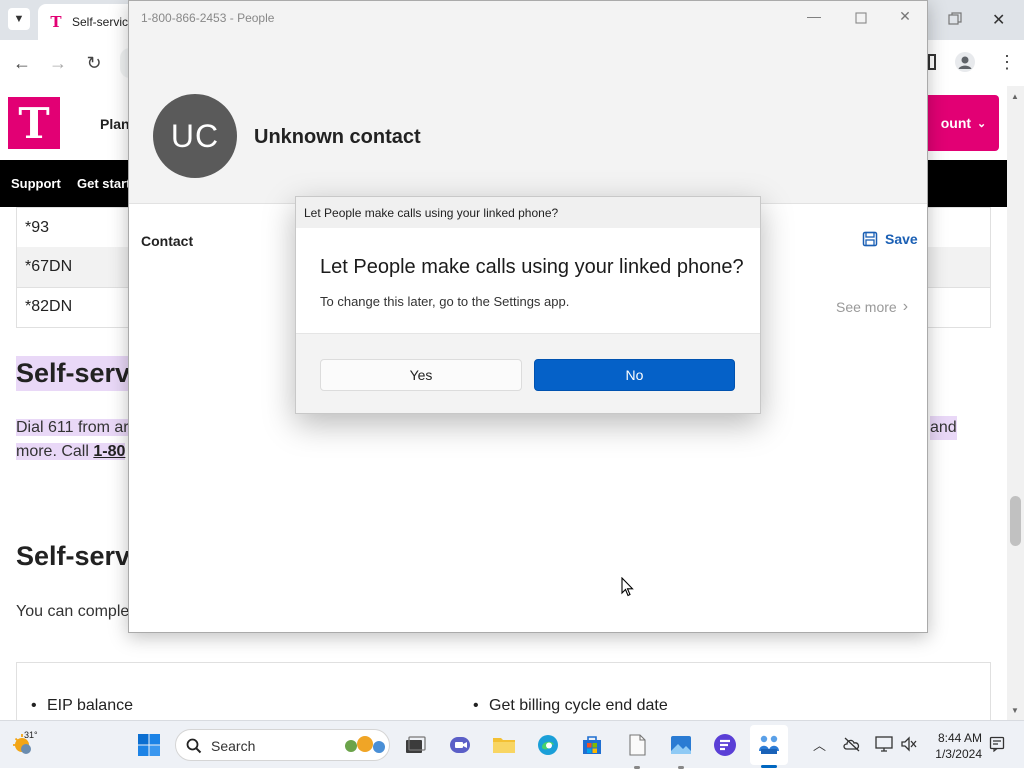 The width and height of the screenshot is (1024, 769). I want to click on tmobile-favicon-icon: T, so click(56, 22).